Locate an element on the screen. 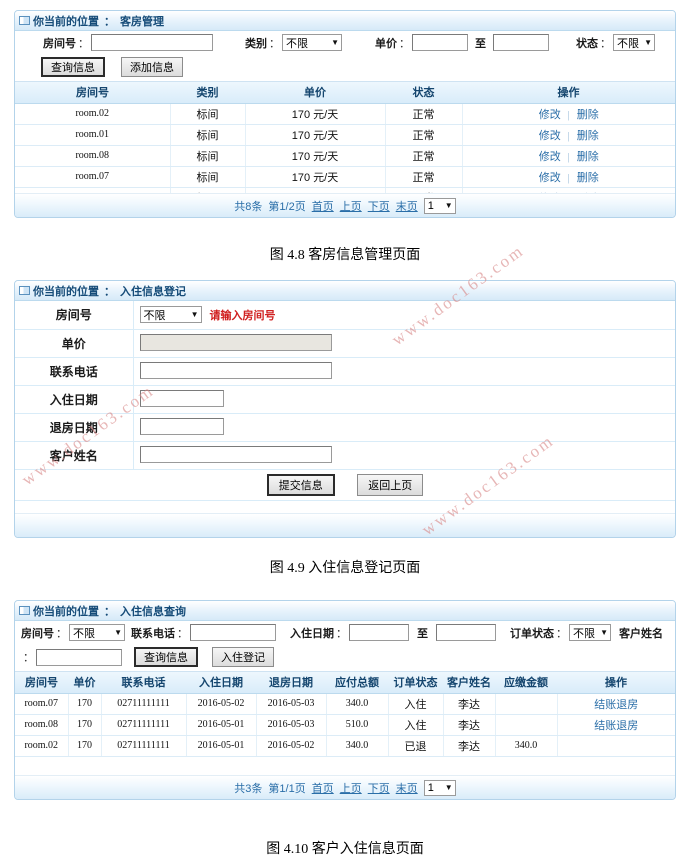 The width and height of the screenshot is (690, 868). price-max-input is located at coordinates (521, 42).